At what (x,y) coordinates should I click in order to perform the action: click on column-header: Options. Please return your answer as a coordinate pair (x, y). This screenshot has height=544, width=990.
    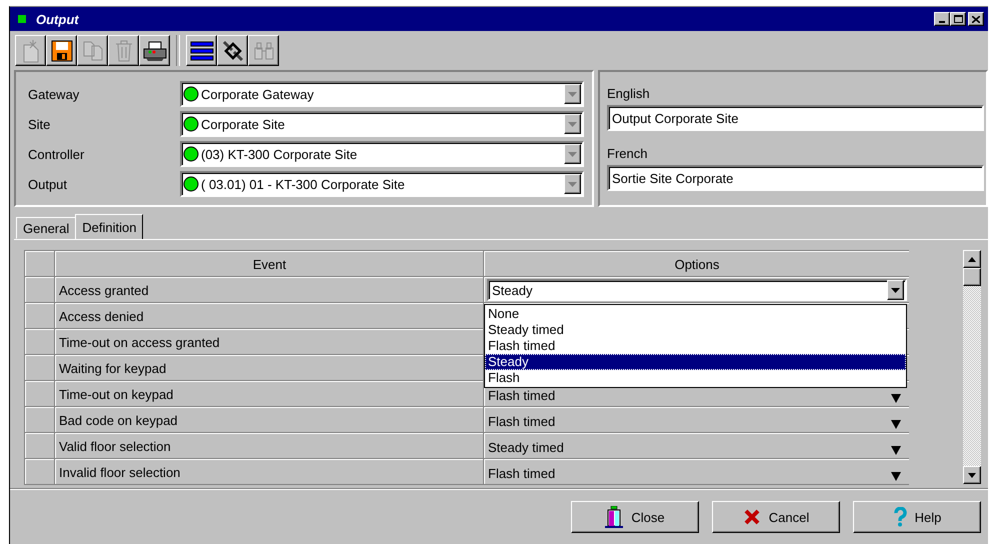
    Looking at the image, I should click on (696, 263).